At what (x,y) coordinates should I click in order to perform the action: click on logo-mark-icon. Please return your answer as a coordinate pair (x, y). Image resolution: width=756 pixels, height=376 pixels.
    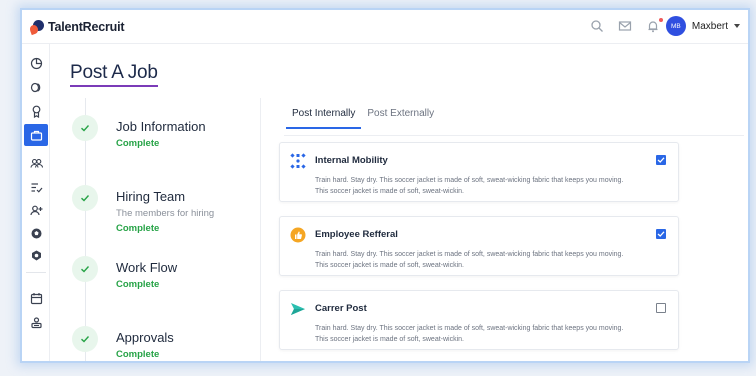
    Looking at the image, I should click on (37, 27).